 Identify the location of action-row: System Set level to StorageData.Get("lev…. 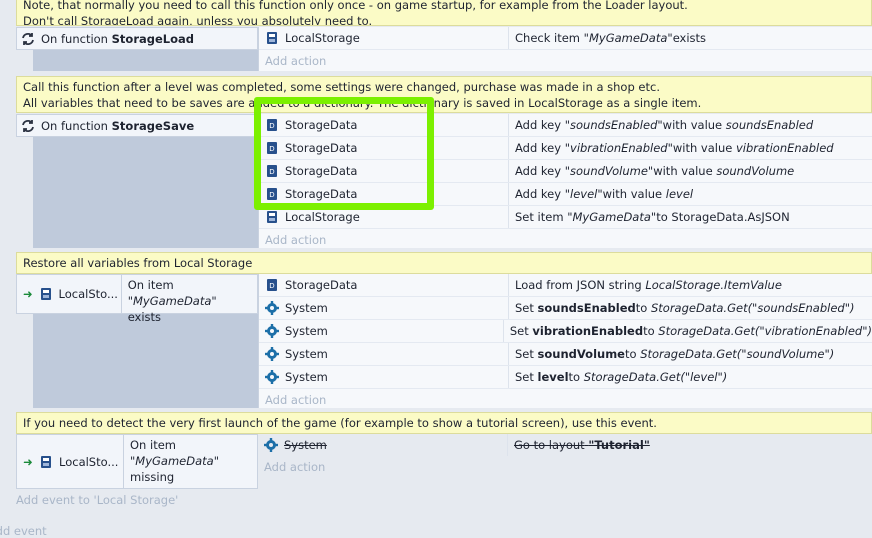
(565, 377).